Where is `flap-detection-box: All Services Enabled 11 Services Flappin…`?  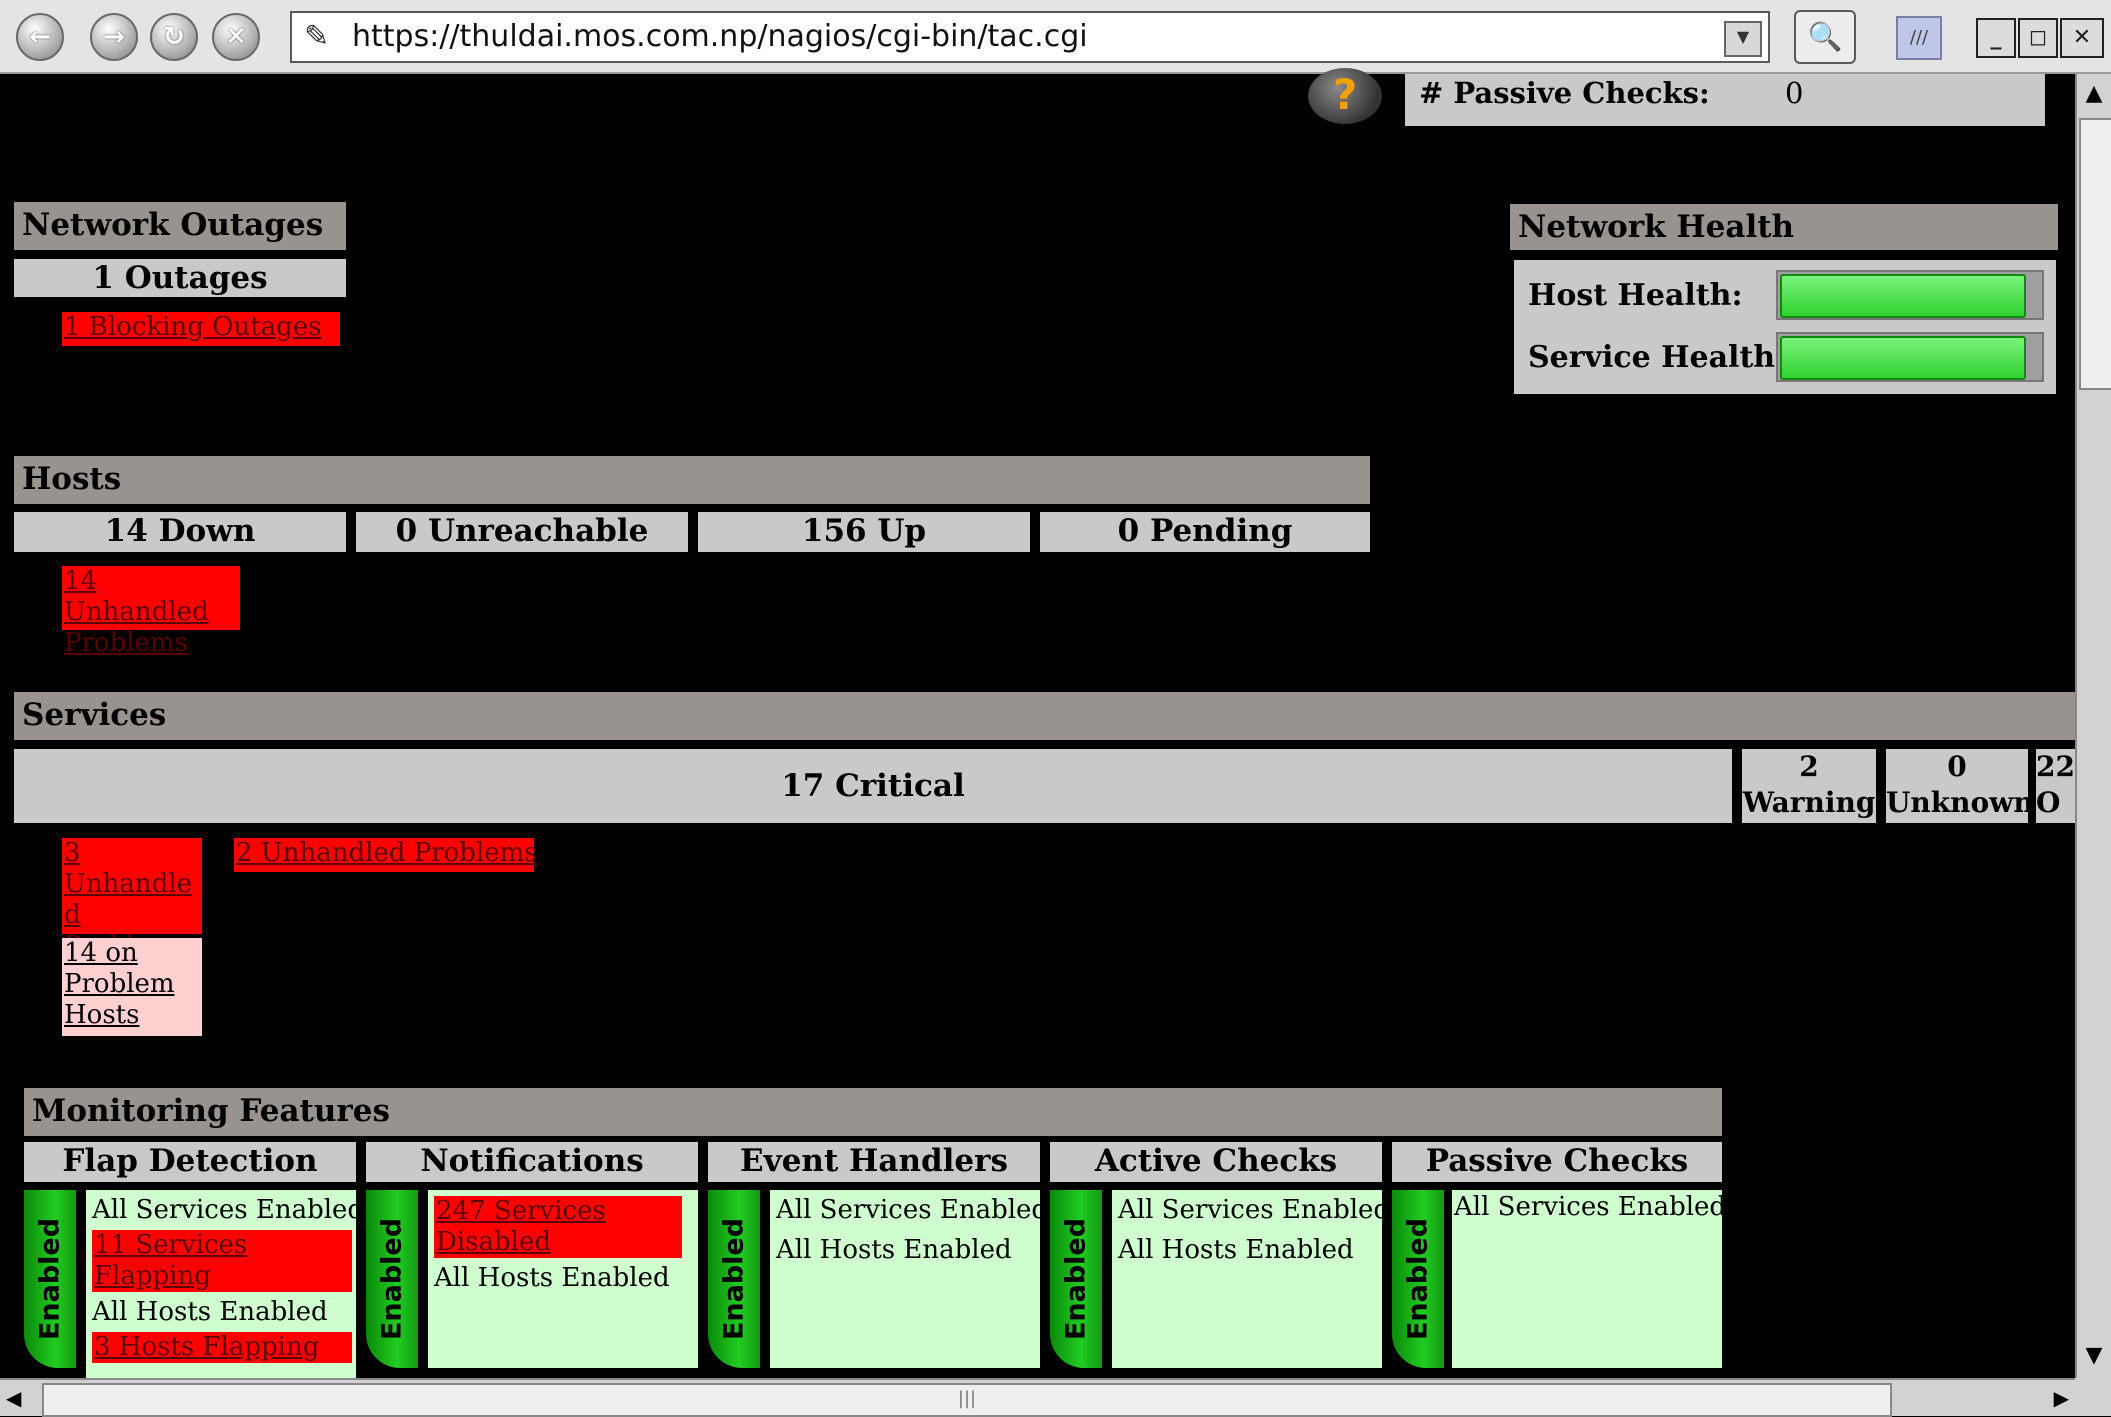 flap-detection-box: All Services Enabled 11 Services Flappin… is located at coordinates (221, 1284).